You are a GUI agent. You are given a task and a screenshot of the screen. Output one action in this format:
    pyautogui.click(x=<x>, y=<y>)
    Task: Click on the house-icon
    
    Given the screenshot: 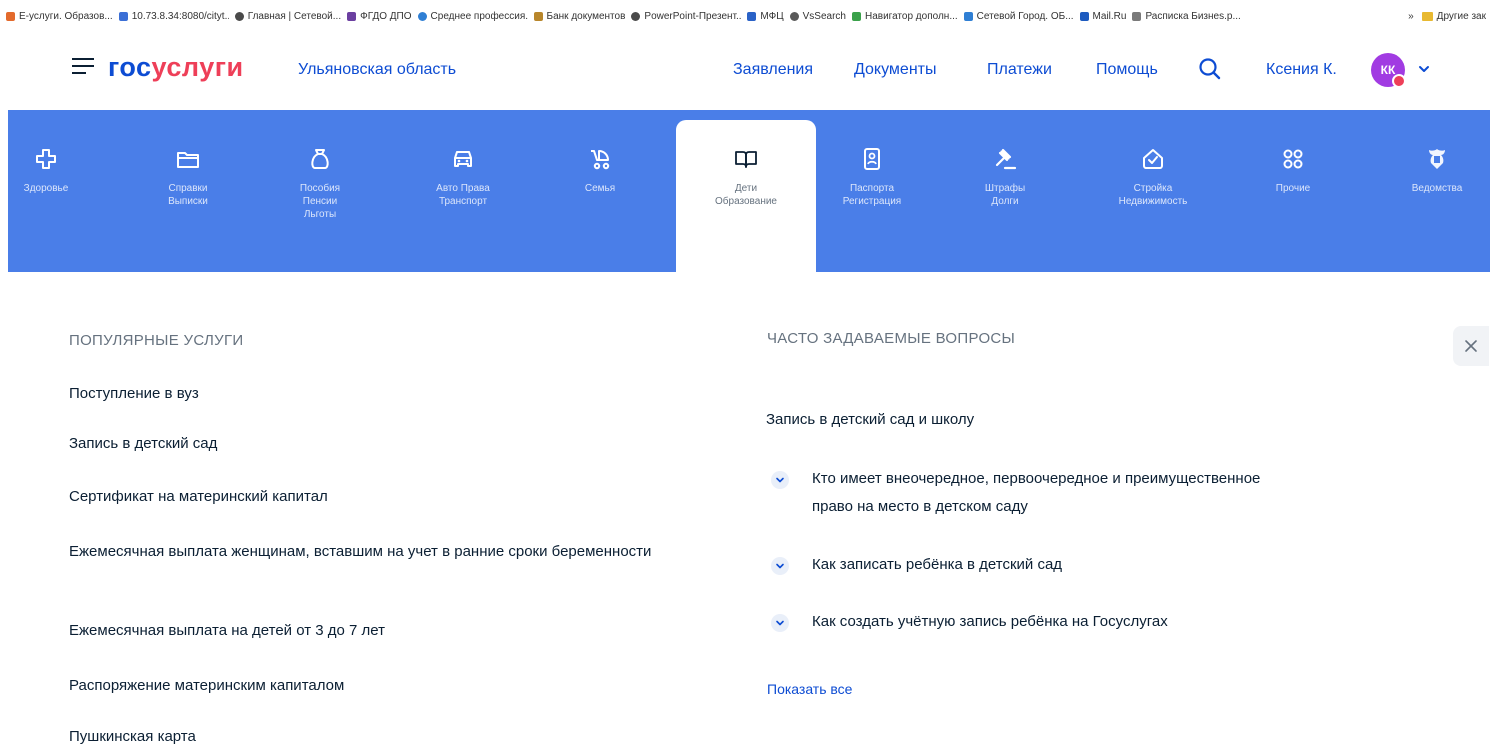 What is the action you would take?
    pyautogui.click(x=1153, y=159)
    